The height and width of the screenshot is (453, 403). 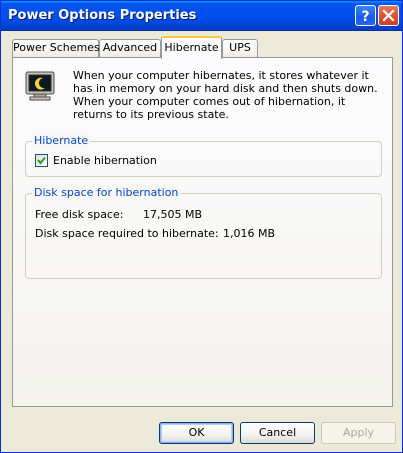 What do you see at coordinates (203, 155) in the screenshot?
I see `hibernate-group: Hibernate Enable hibernation` at bounding box center [203, 155].